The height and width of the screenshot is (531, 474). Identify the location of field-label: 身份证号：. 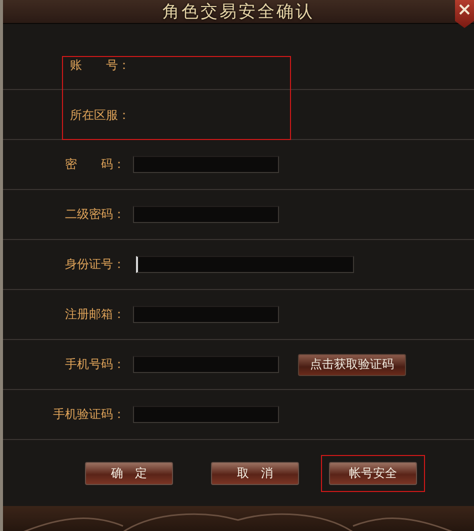
(95, 264).